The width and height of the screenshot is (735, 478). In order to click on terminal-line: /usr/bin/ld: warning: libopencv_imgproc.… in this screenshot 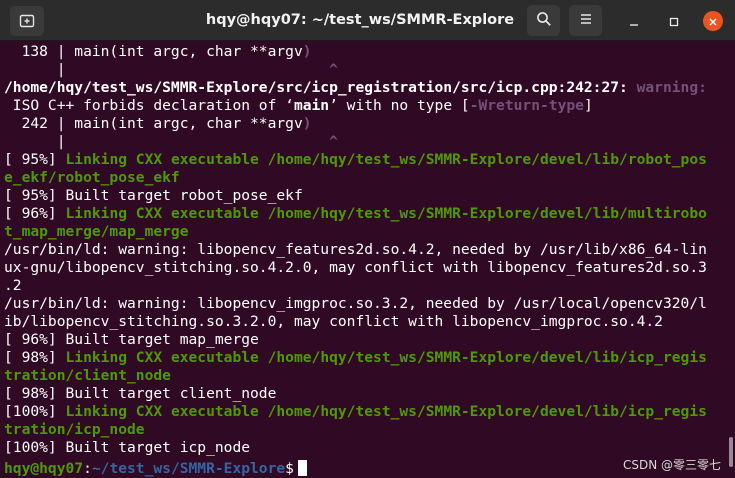, I will do `click(355, 304)`.